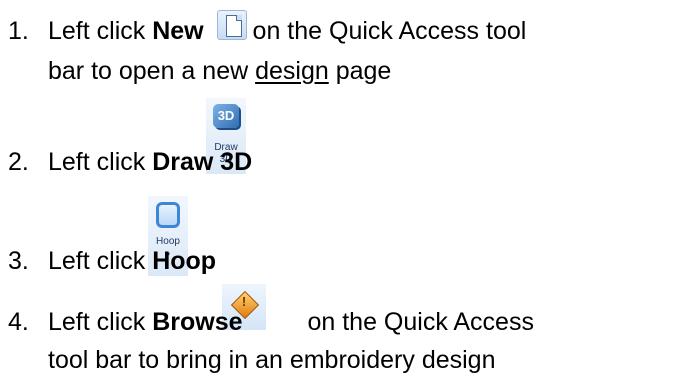  I want to click on step-3-bold: Hoop, so click(184, 261).